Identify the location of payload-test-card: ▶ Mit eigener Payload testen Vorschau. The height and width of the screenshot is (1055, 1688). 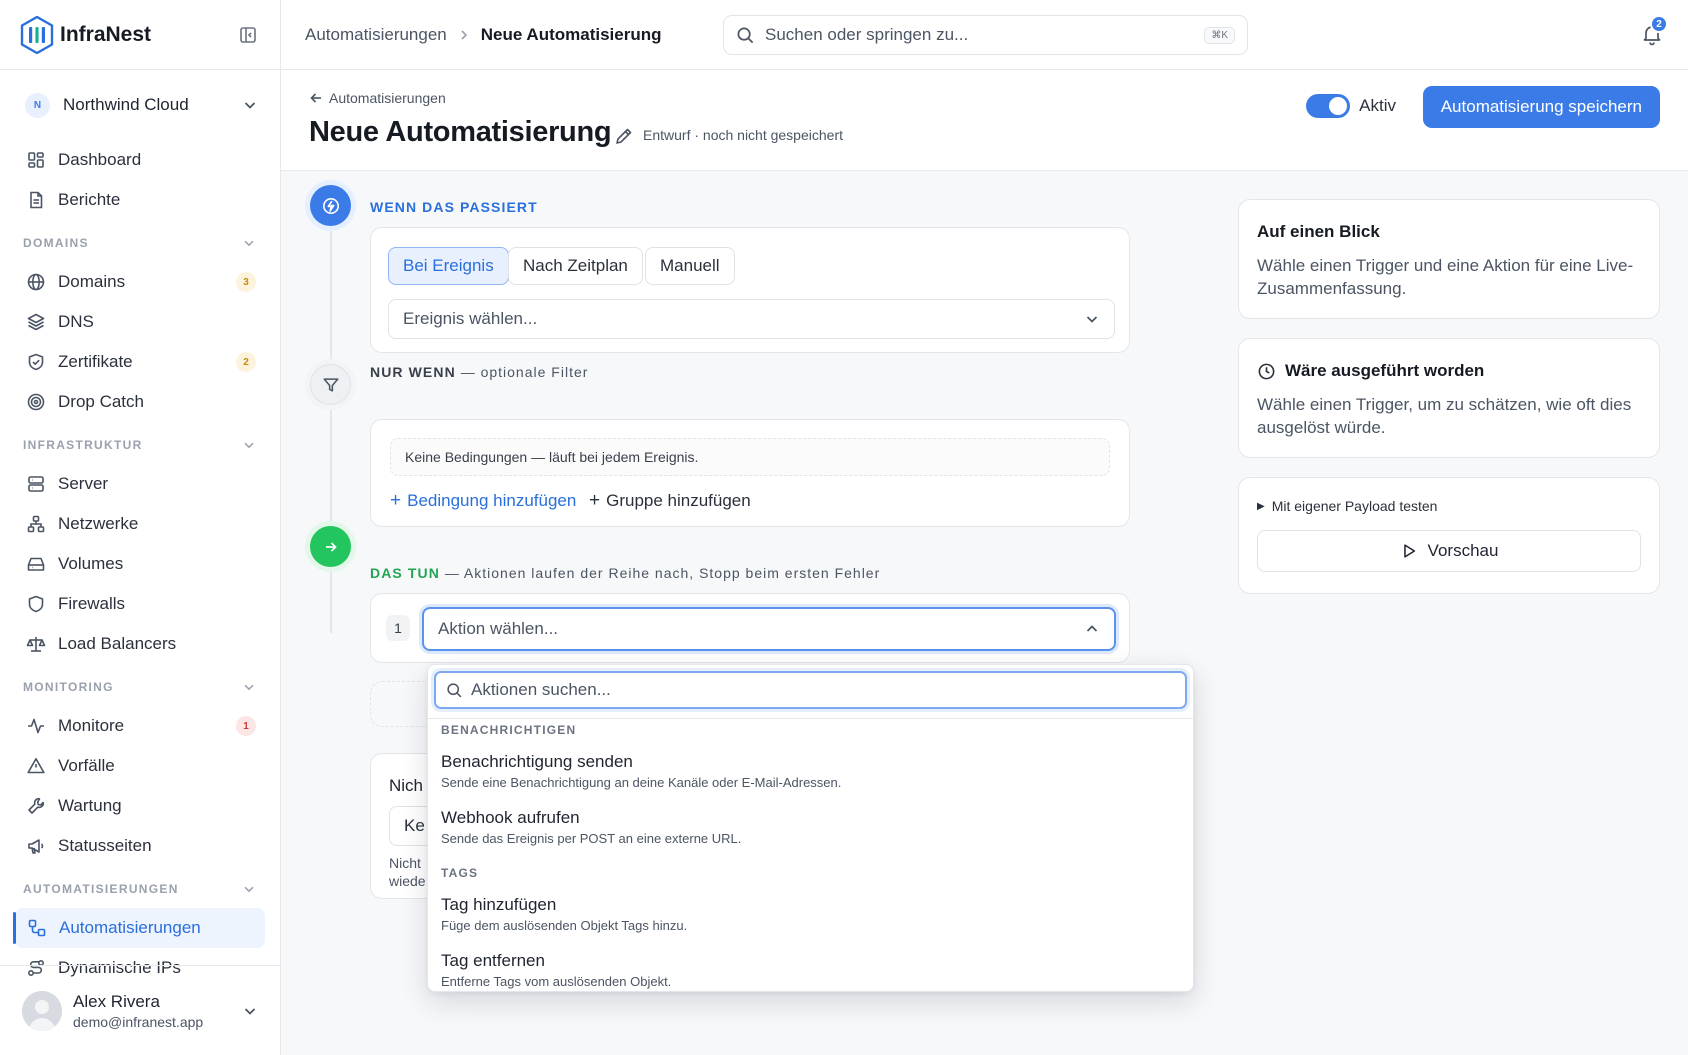
(1449, 535).